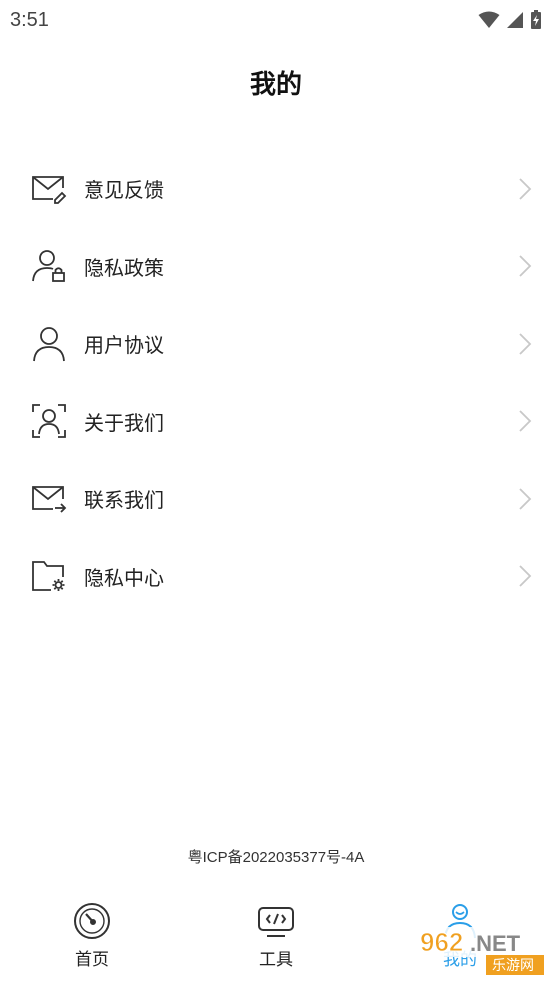  Describe the element at coordinates (275, 85) in the screenshot. I see `page-title: 我的` at that location.